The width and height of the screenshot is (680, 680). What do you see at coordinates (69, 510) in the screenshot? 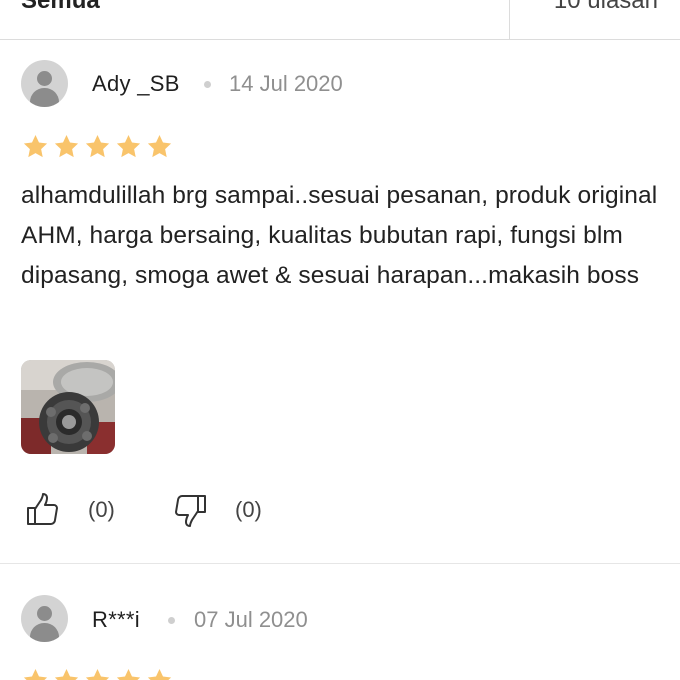
I see `like-button: (0)` at bounding box center [69, 510].